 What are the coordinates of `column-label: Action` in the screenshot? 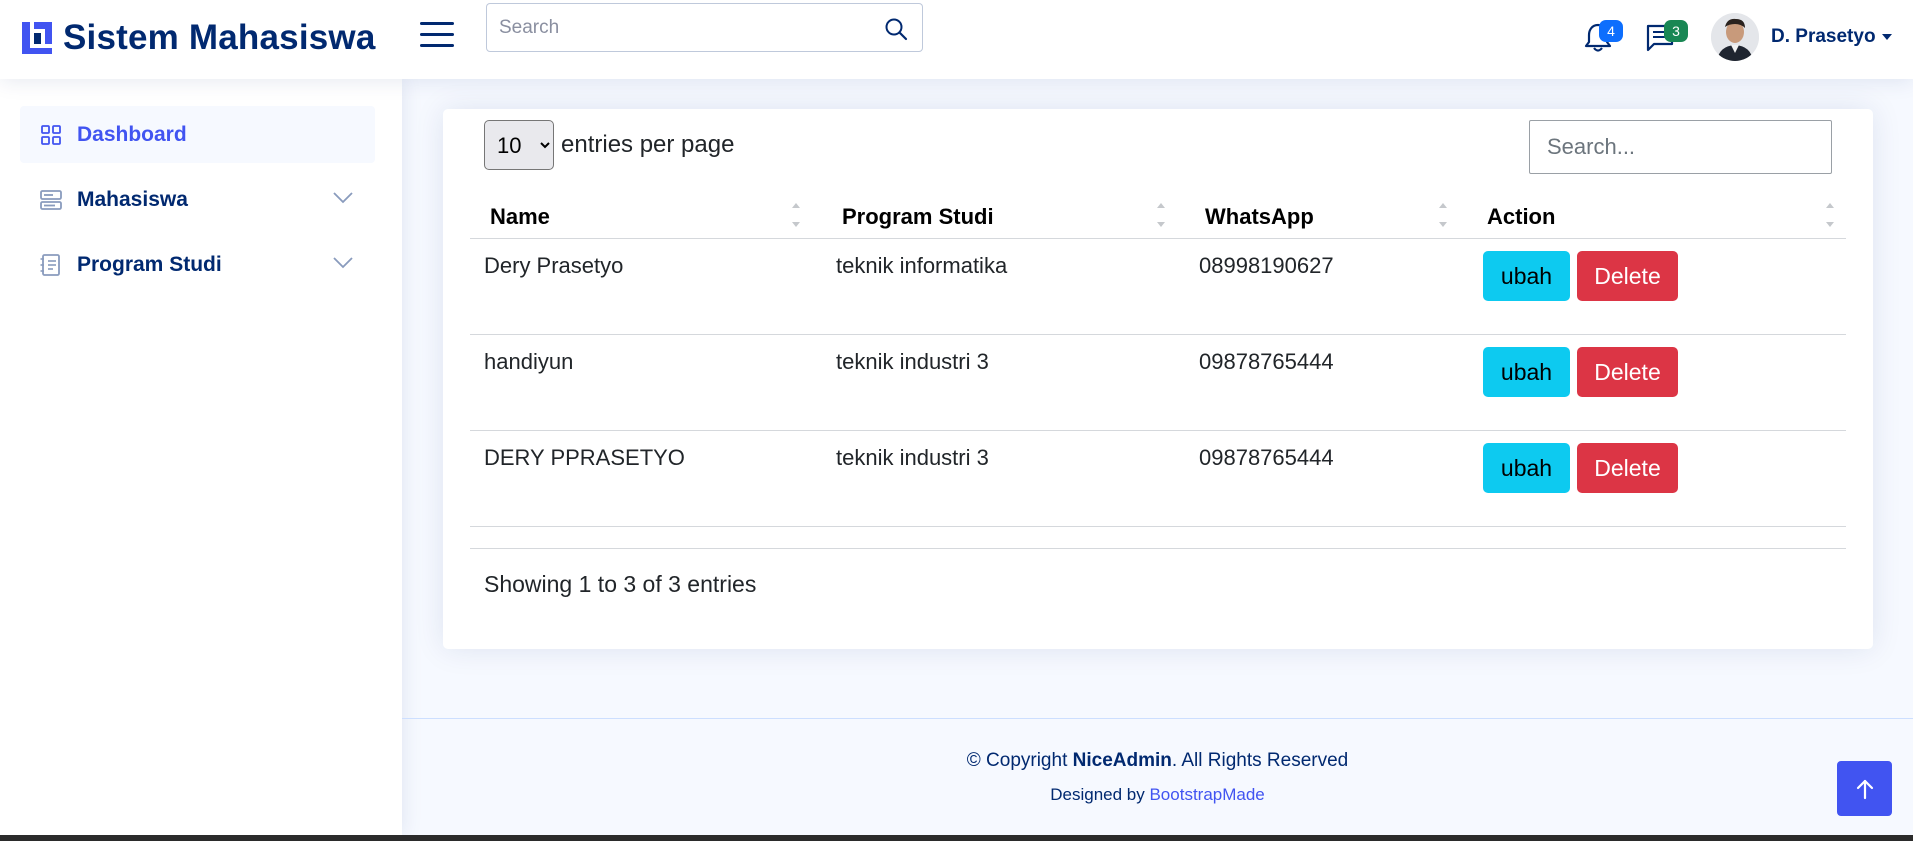 It's located at (1521, 216).